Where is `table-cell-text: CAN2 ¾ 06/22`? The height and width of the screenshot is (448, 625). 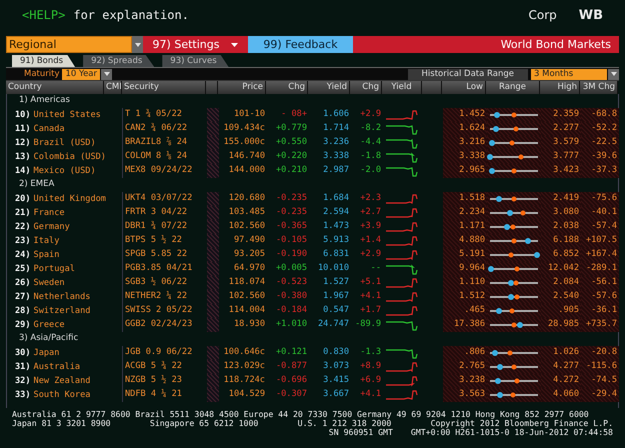
table-cell-text: CAN2 ¾ 06/22 is located at coordinates (156, 128).